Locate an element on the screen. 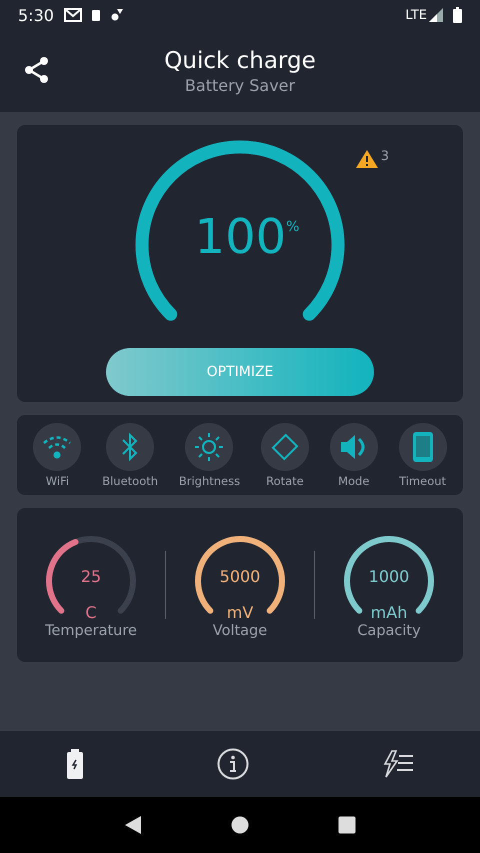 This screenshot has height=853, width=480. toggle-label: Brightness is located at coordinates (209, 481).